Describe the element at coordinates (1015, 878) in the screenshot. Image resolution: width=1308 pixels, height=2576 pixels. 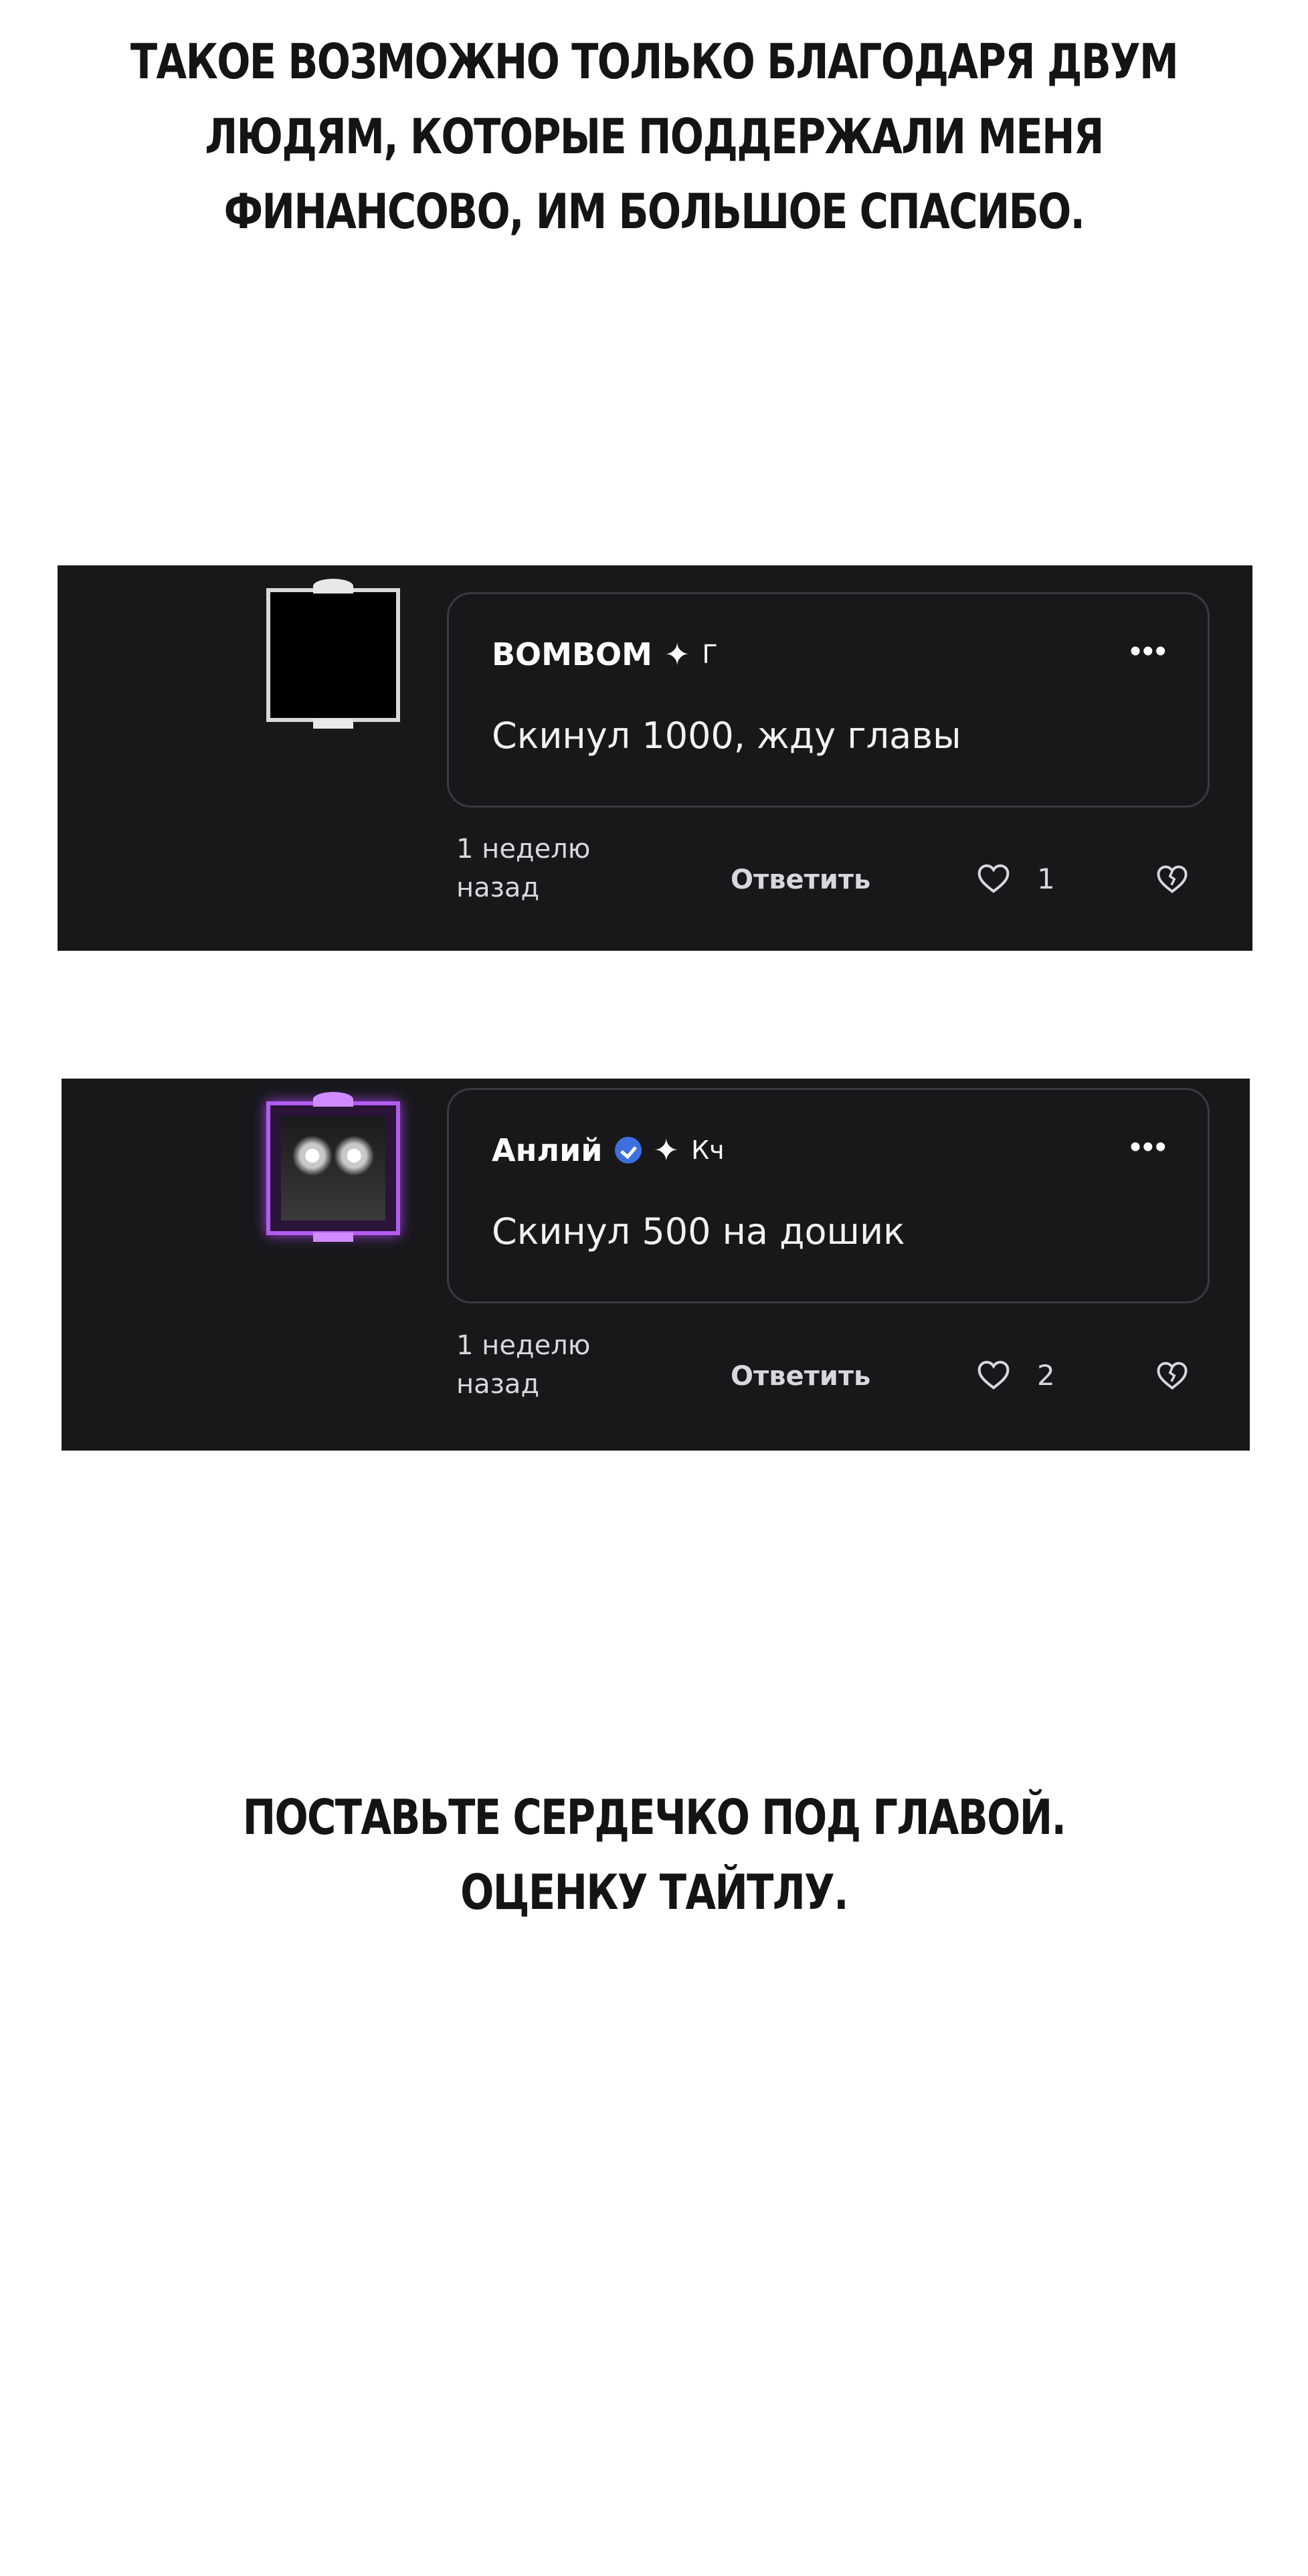
I see `like-button: 1` at that location.